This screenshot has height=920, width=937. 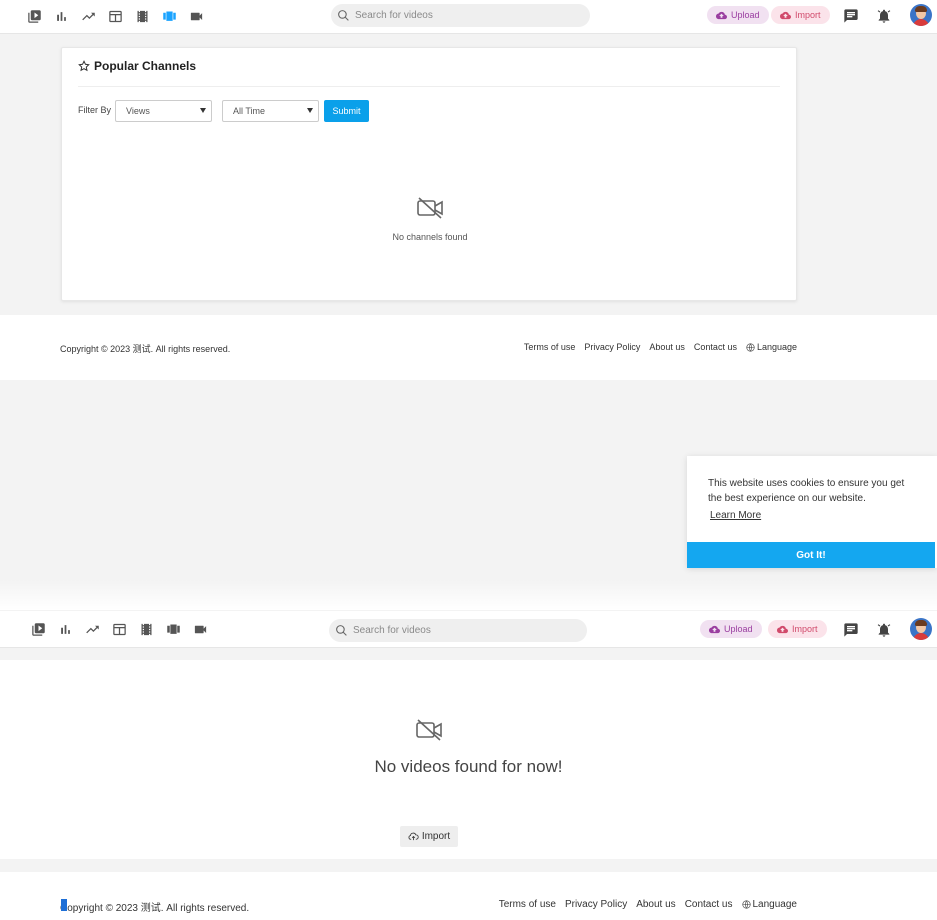 I want to click on top-header-secondary: Upload Import, so click(x=468, y=629).